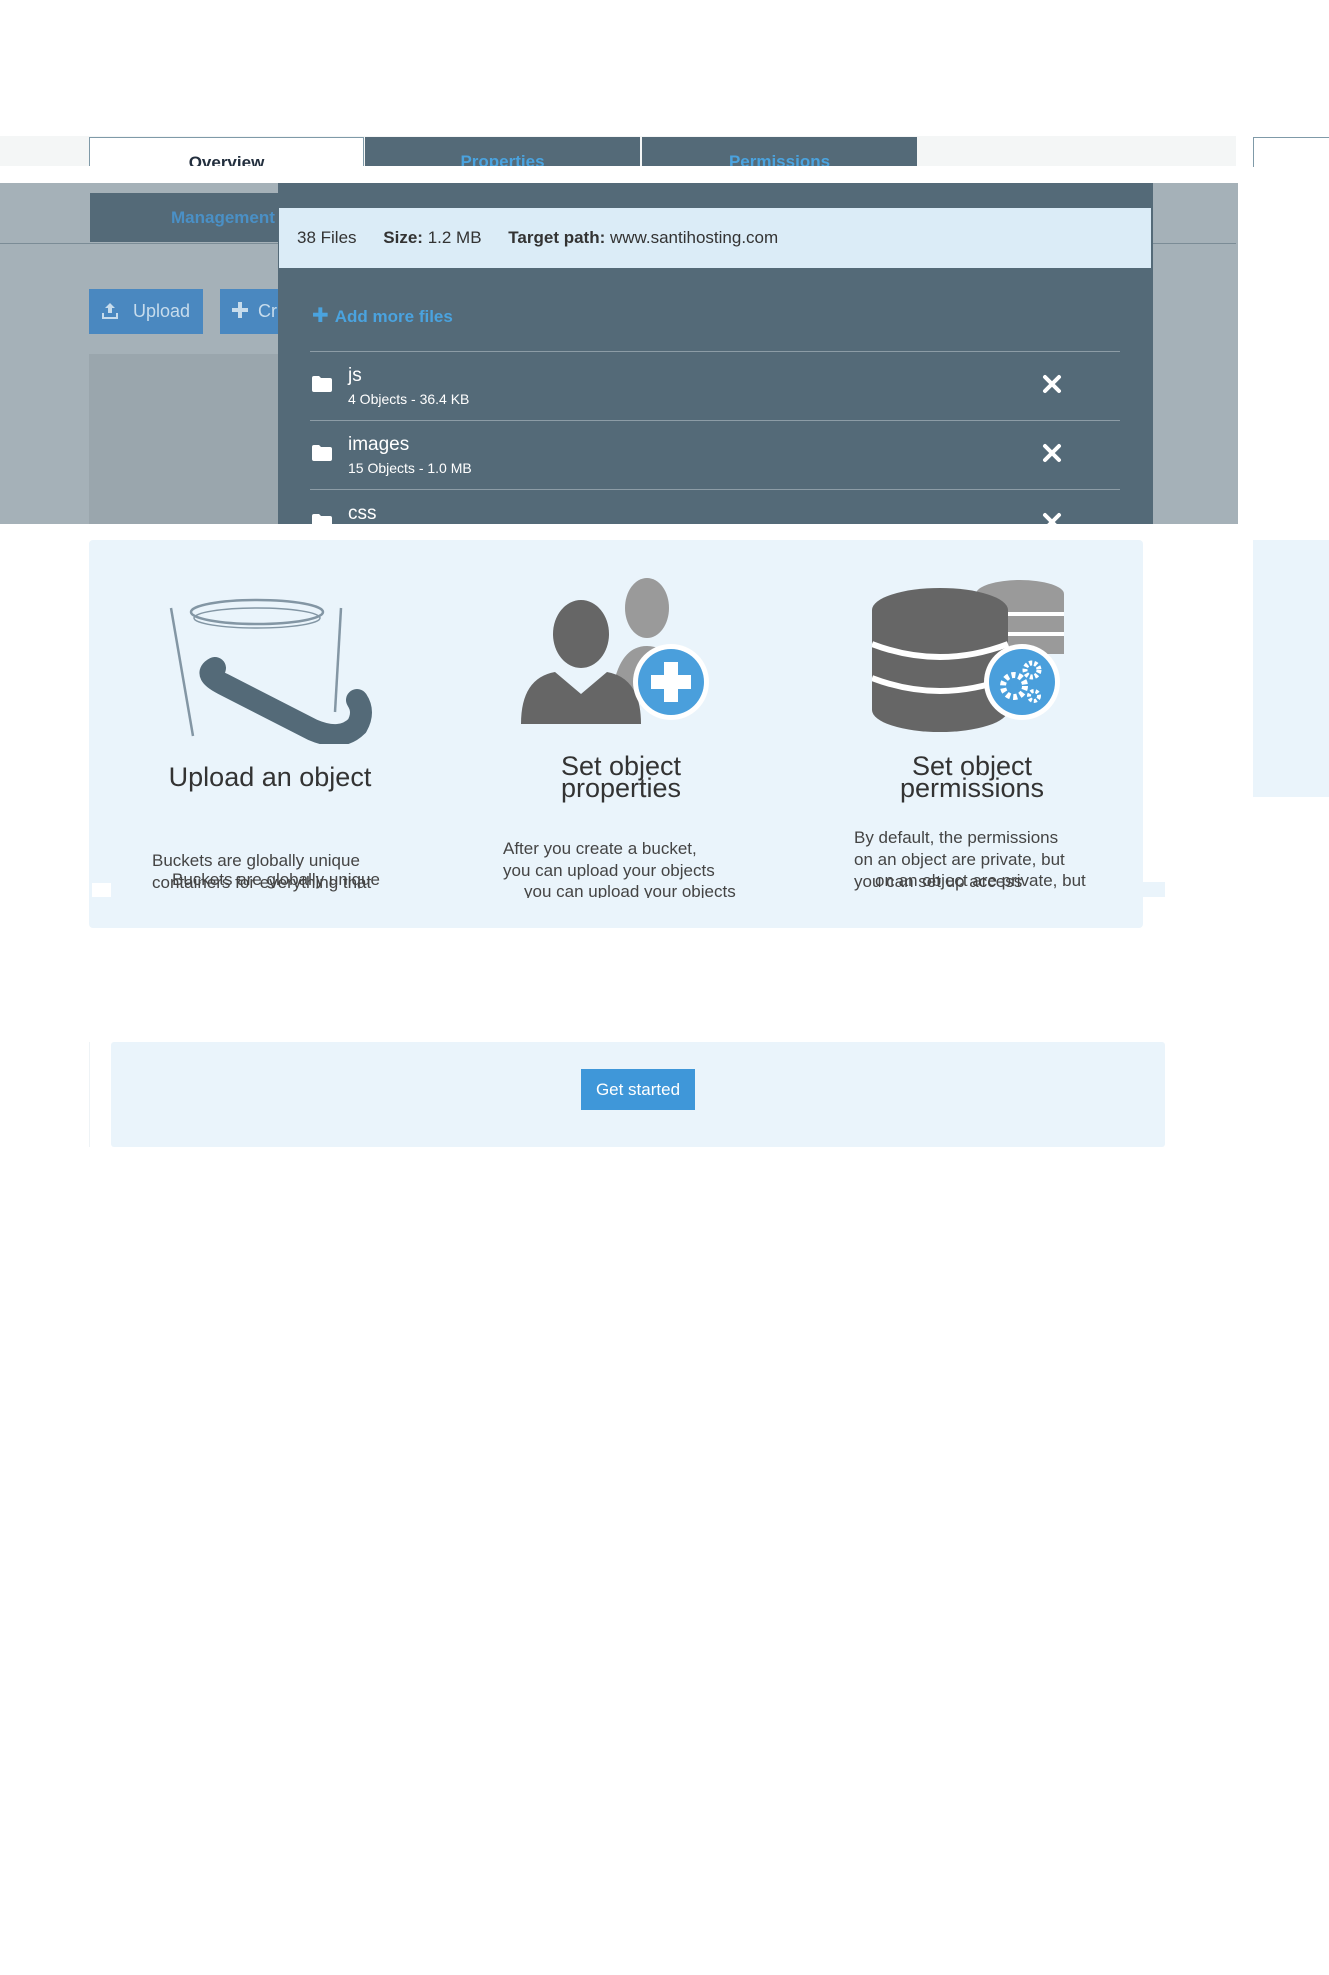 Image resolution: width=1329 pixels, height=1975 pixels. What do you see at coordinates (276, 879) in the screenshot?
I see `info-description-echo: Buckets are globally unique` at bounding box center [276, 879].